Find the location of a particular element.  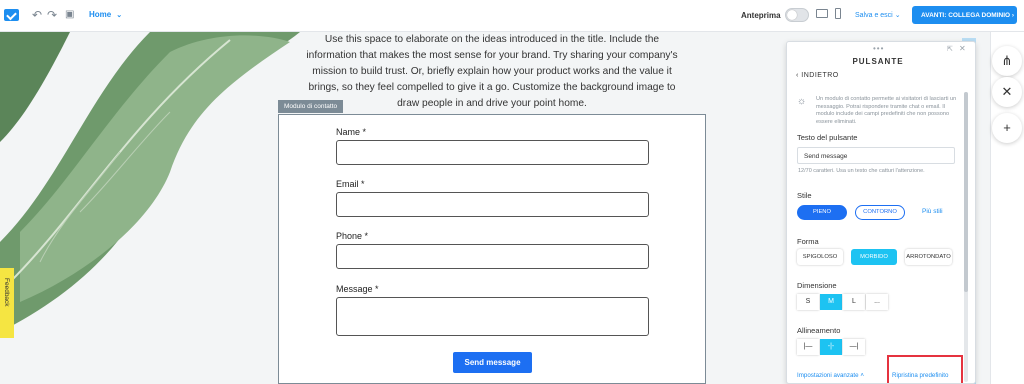

page-selector: Home ⌄ is located at coordinates (105, 14).